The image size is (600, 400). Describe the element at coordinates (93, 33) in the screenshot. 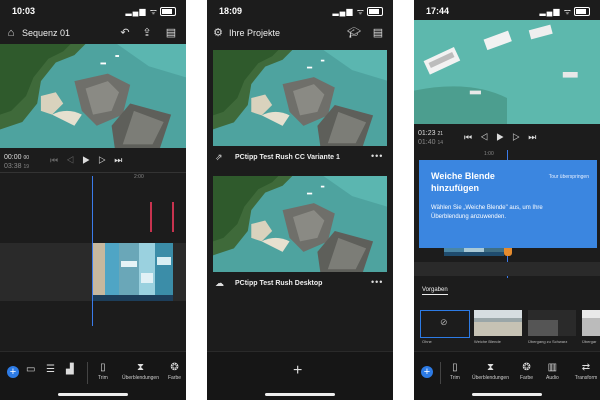

I see `top-bar: ⌂ Sequenz 01 ↶ ⇪ ▤` at that location.